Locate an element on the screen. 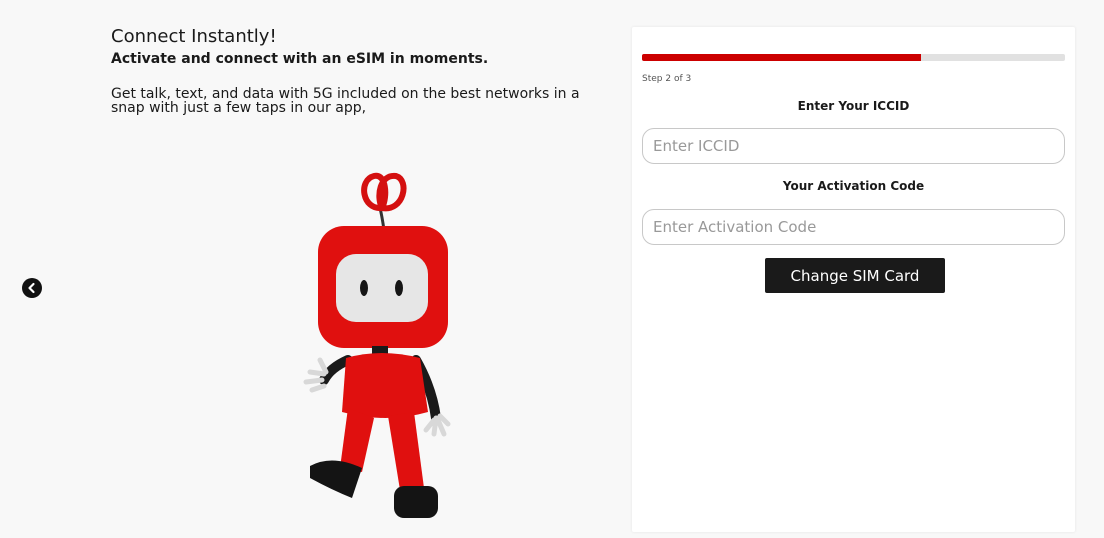 This screenshot has width=1104, height=538. chevron-left-icon is located at coordinates (31, 288).